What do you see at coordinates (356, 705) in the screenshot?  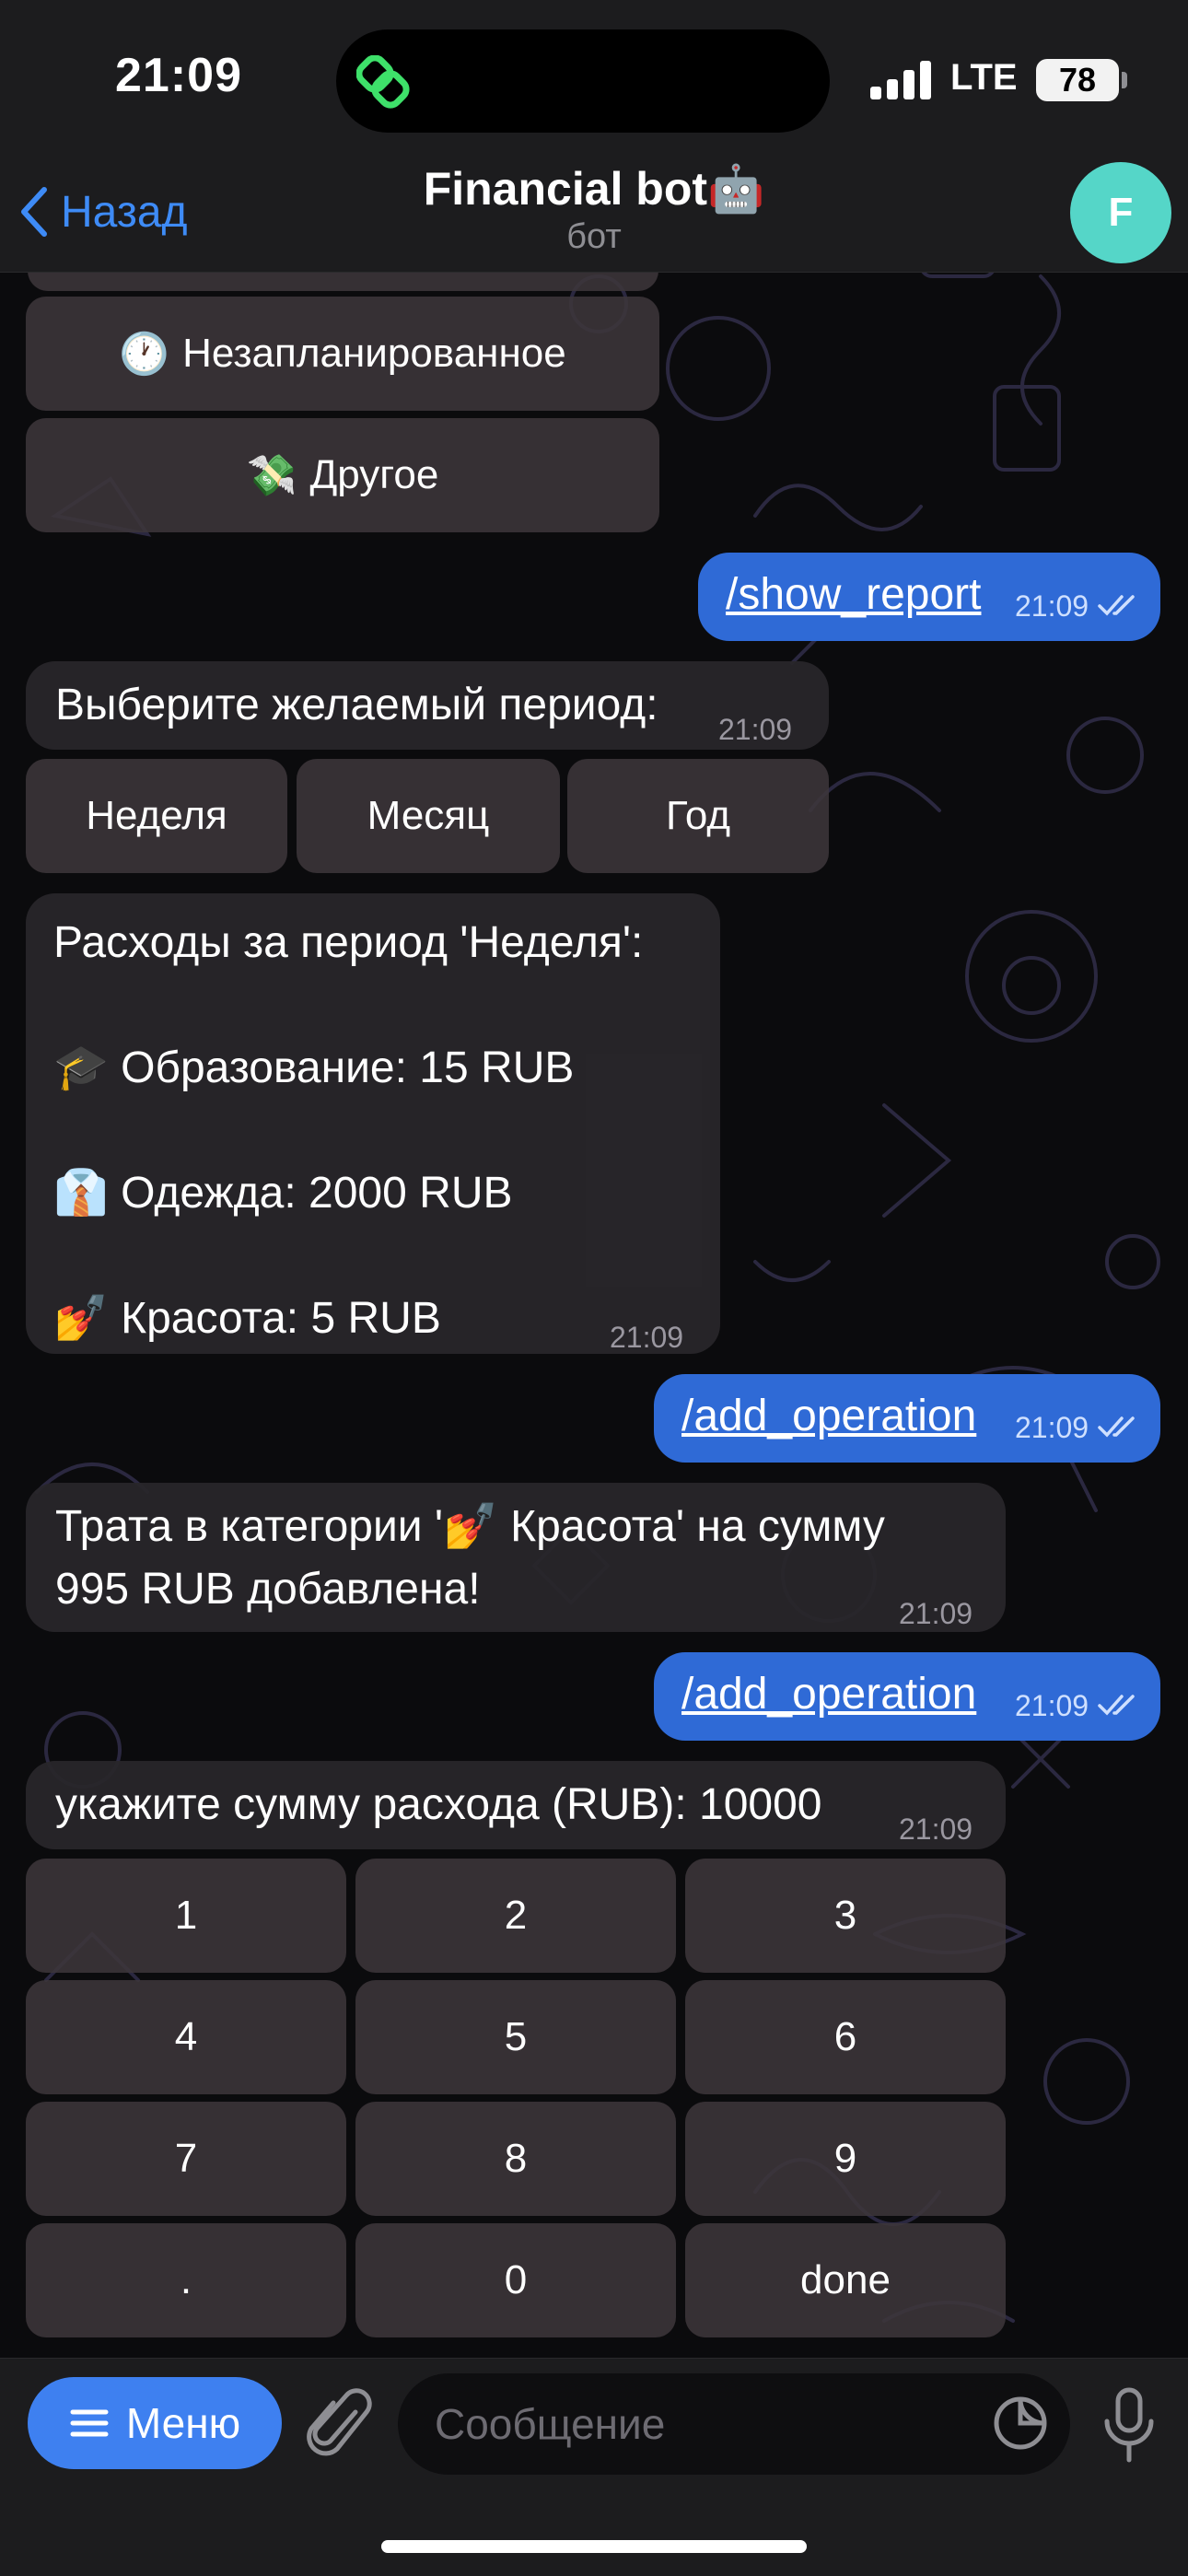 I see `message-text: Выберите желаемый период:` at bounding box center [356, 705].